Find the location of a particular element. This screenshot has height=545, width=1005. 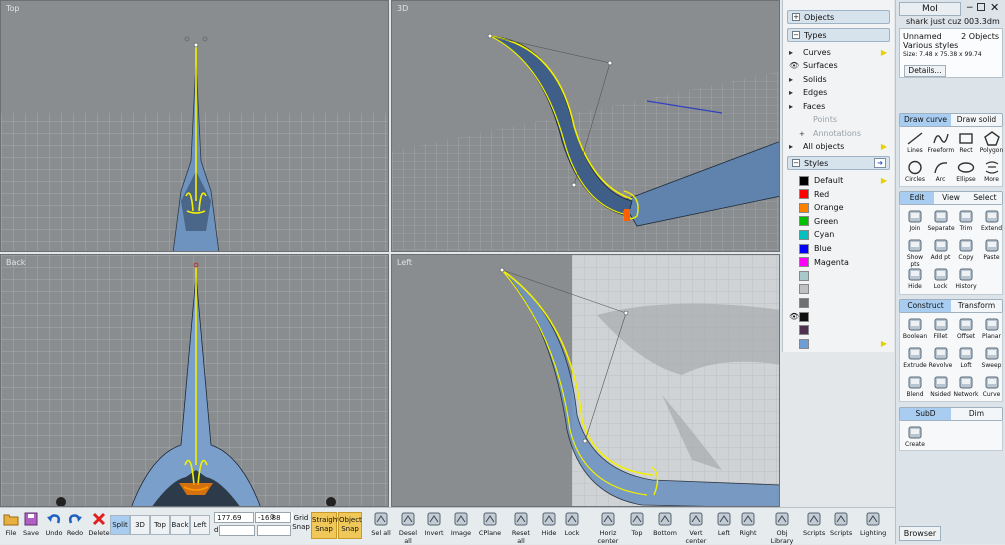

view-back-button: Back is located at coordinates (180, 525).